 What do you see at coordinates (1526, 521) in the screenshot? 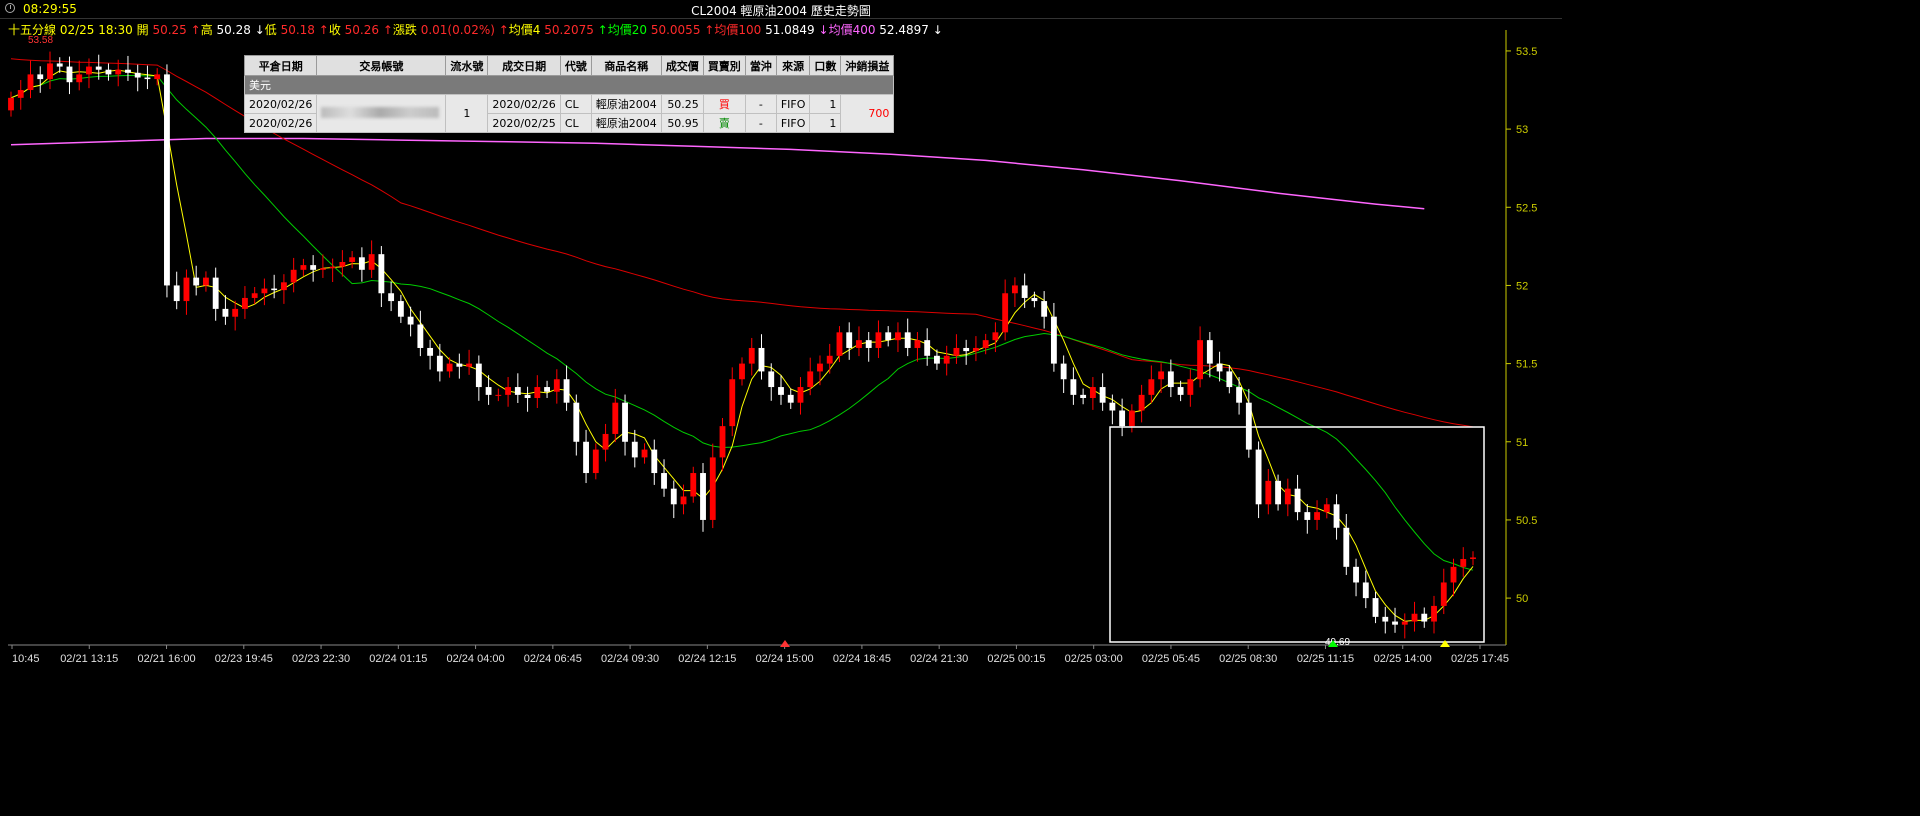
I see `y-tick-label: 50.5` at bounding box center [1526, 521].